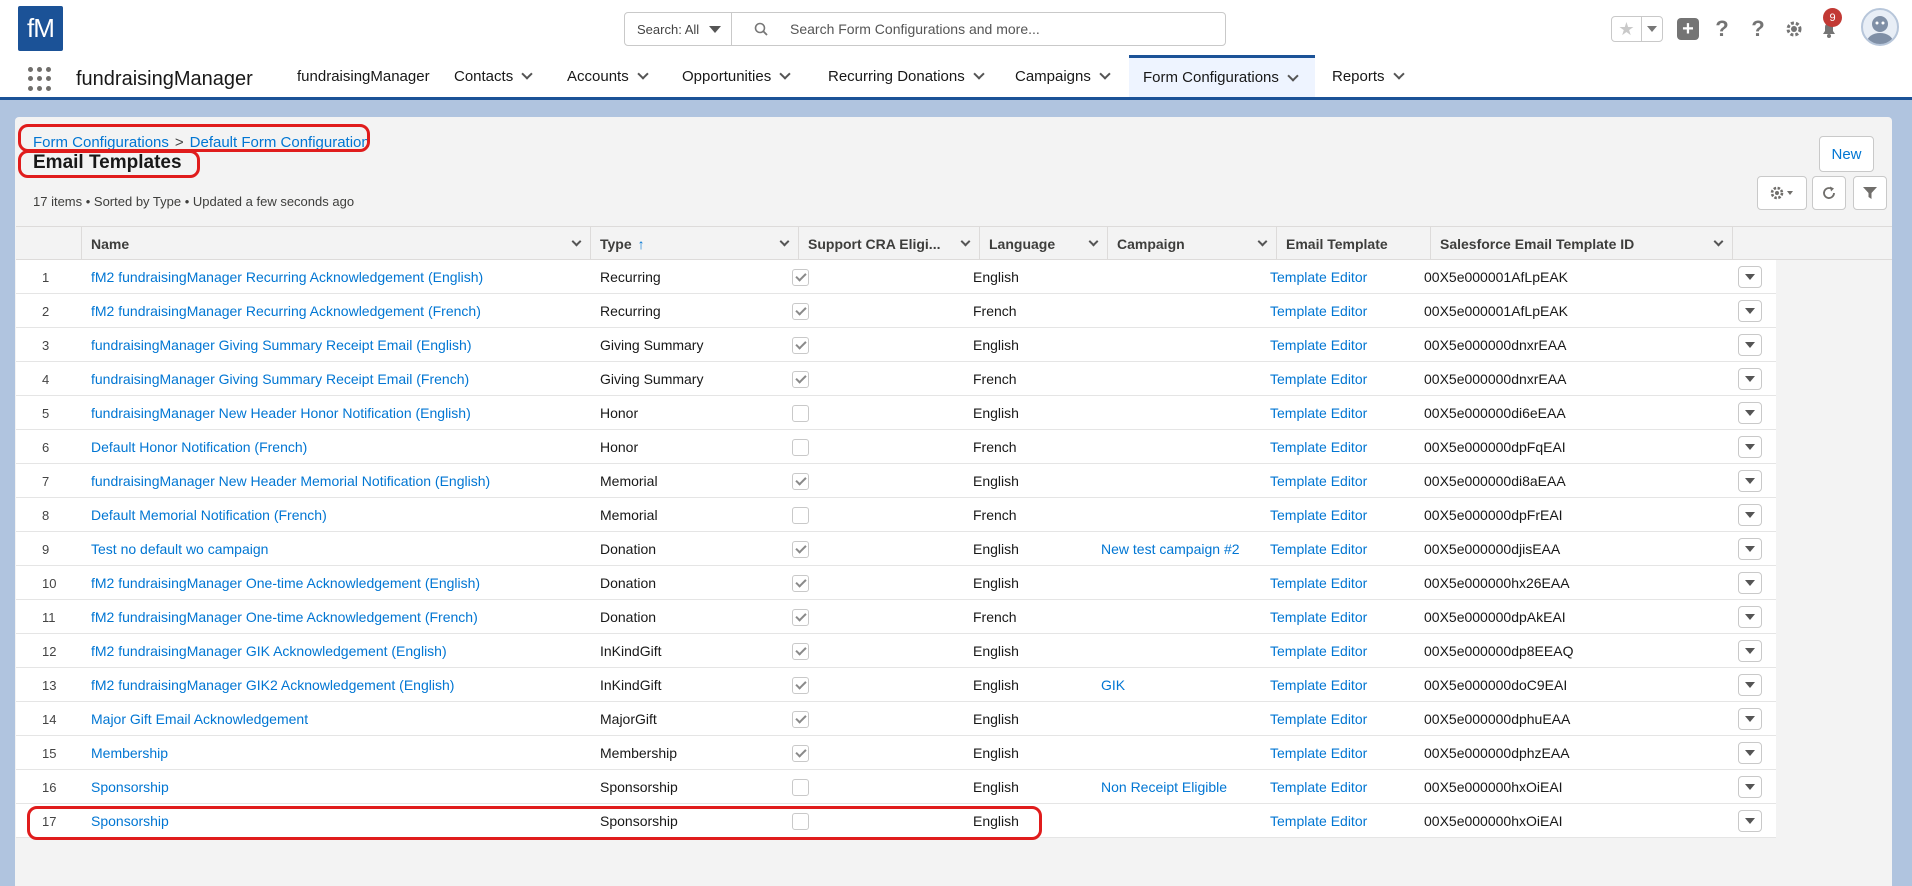  Describe the element at coordinates (1688, 29) in the screenshot. I see `global-actions-plus-icon: +` at that location.